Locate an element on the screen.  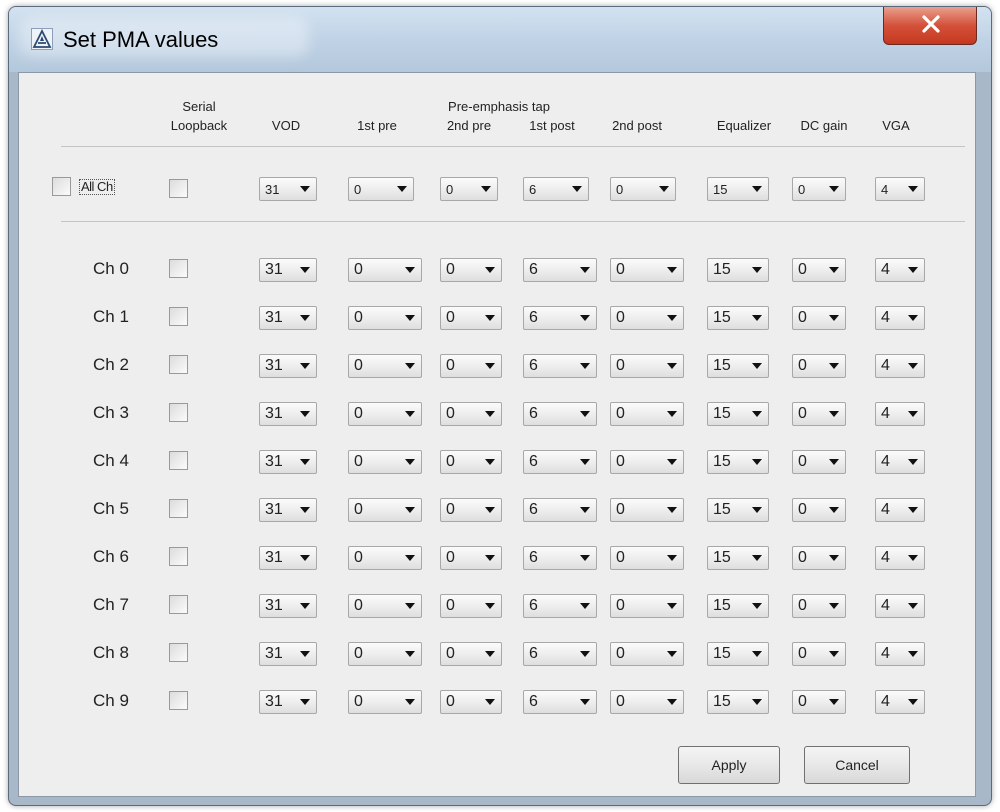
all-1st-post-select: 6 is located at coordinates (556, 189).